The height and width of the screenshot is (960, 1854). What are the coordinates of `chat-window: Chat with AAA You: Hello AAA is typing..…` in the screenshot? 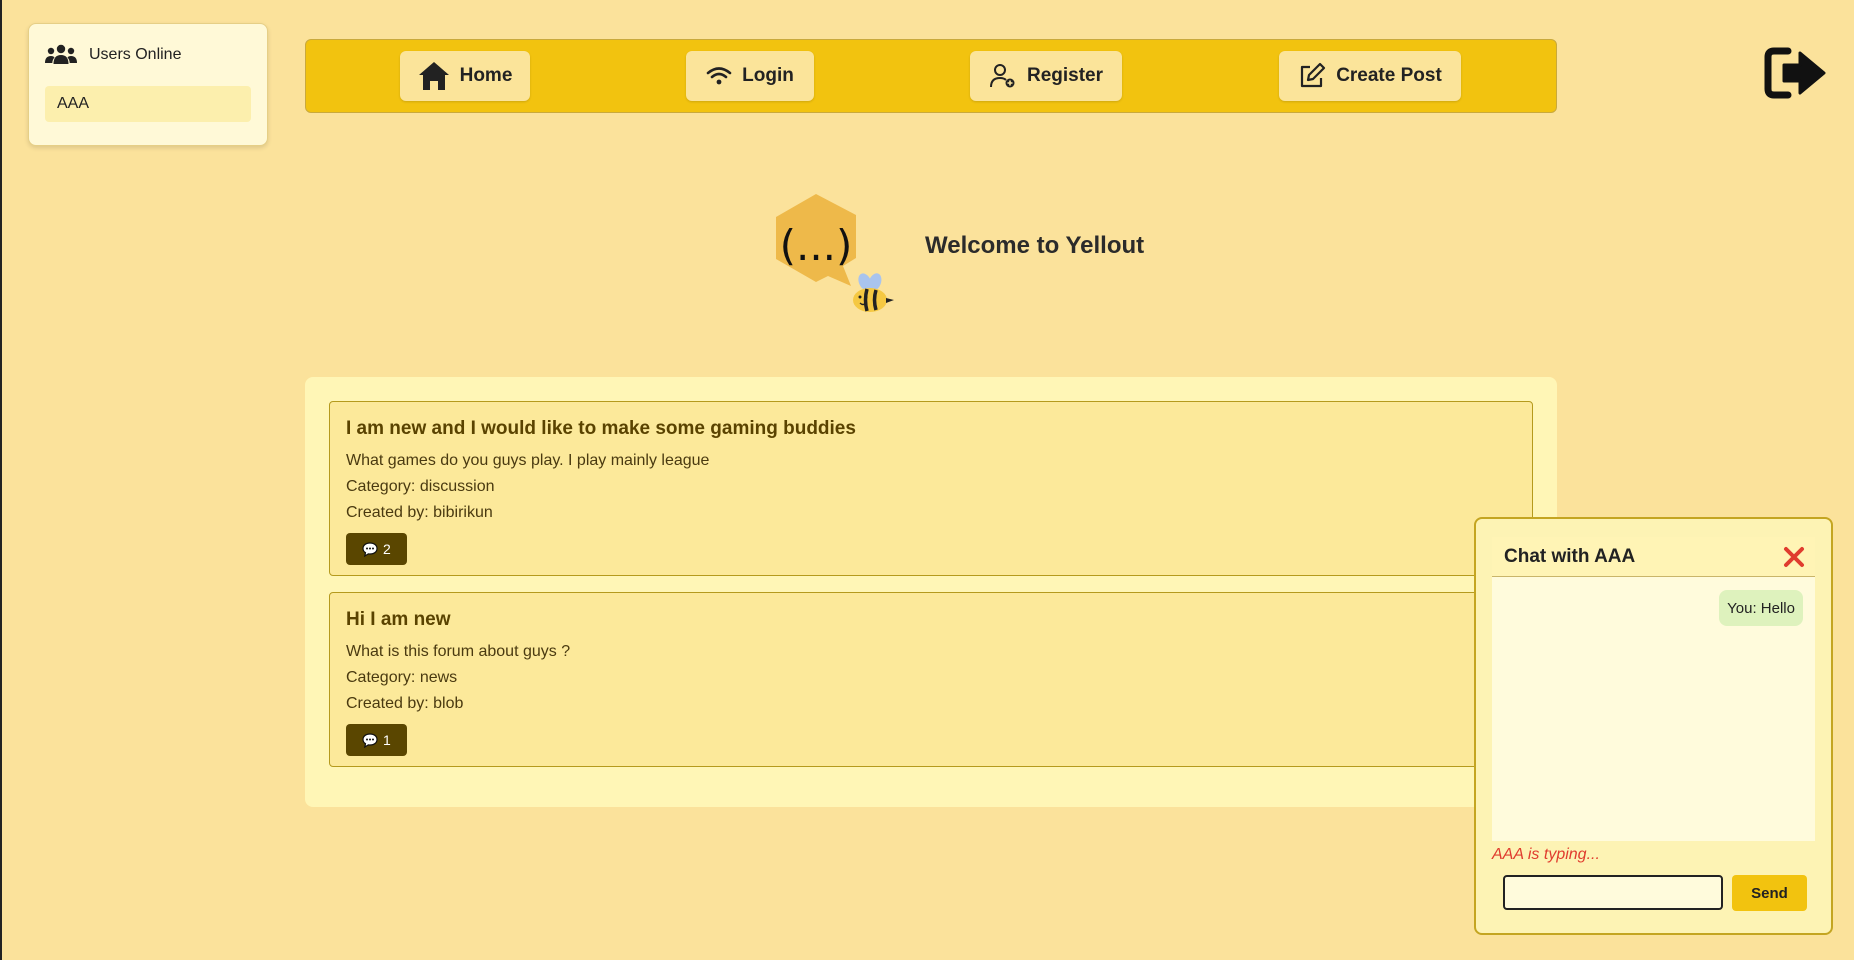 It's located at (1653, 726).